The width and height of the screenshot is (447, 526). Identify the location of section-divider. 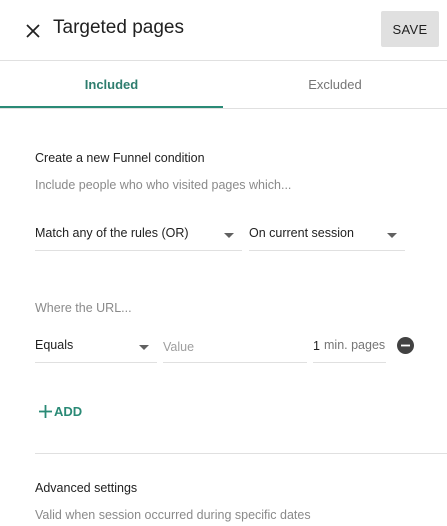
(241, 453).